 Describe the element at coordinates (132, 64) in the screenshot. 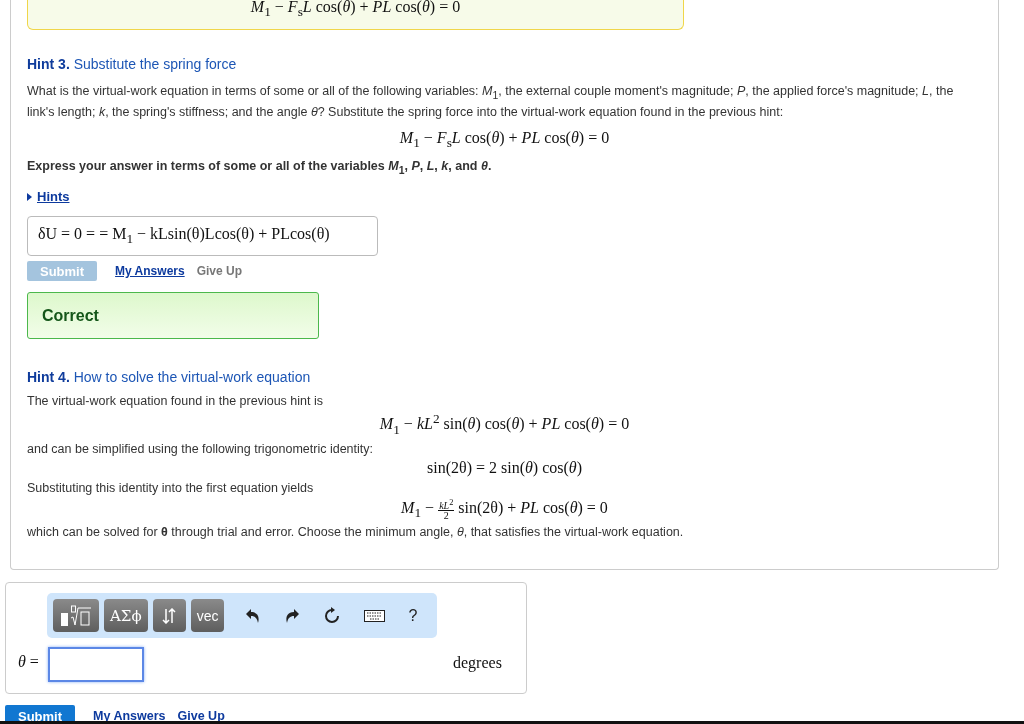

I see `hint-title: Hint 3. Substitute the spring force` at that location.